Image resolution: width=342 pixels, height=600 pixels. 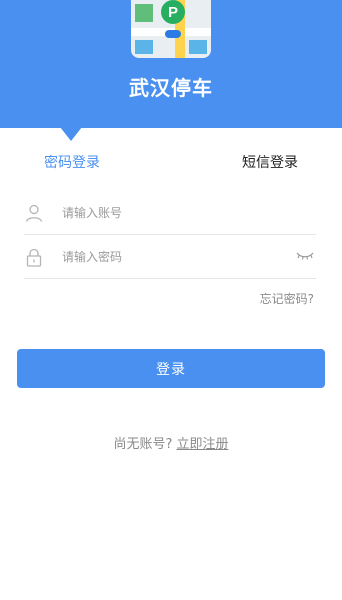 What do you see at coordinates (72, 162) in the screenshot?
I see `tab-password-login: 密码登录` at bounding box center [72, 162].